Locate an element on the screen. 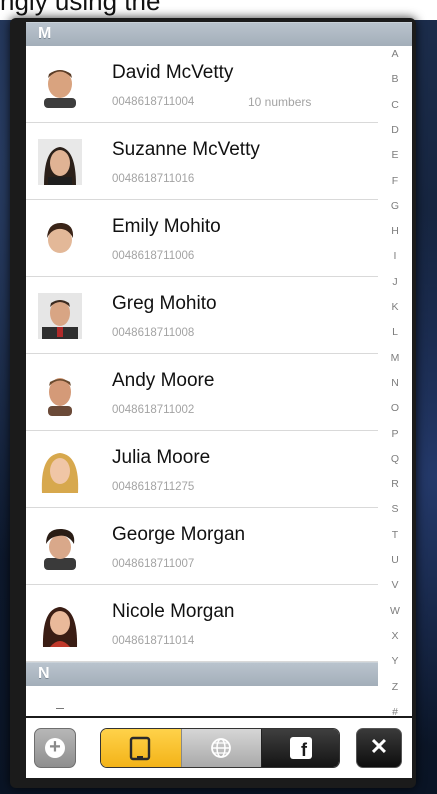  section-header-m: M is located at coordinates (219, 34).